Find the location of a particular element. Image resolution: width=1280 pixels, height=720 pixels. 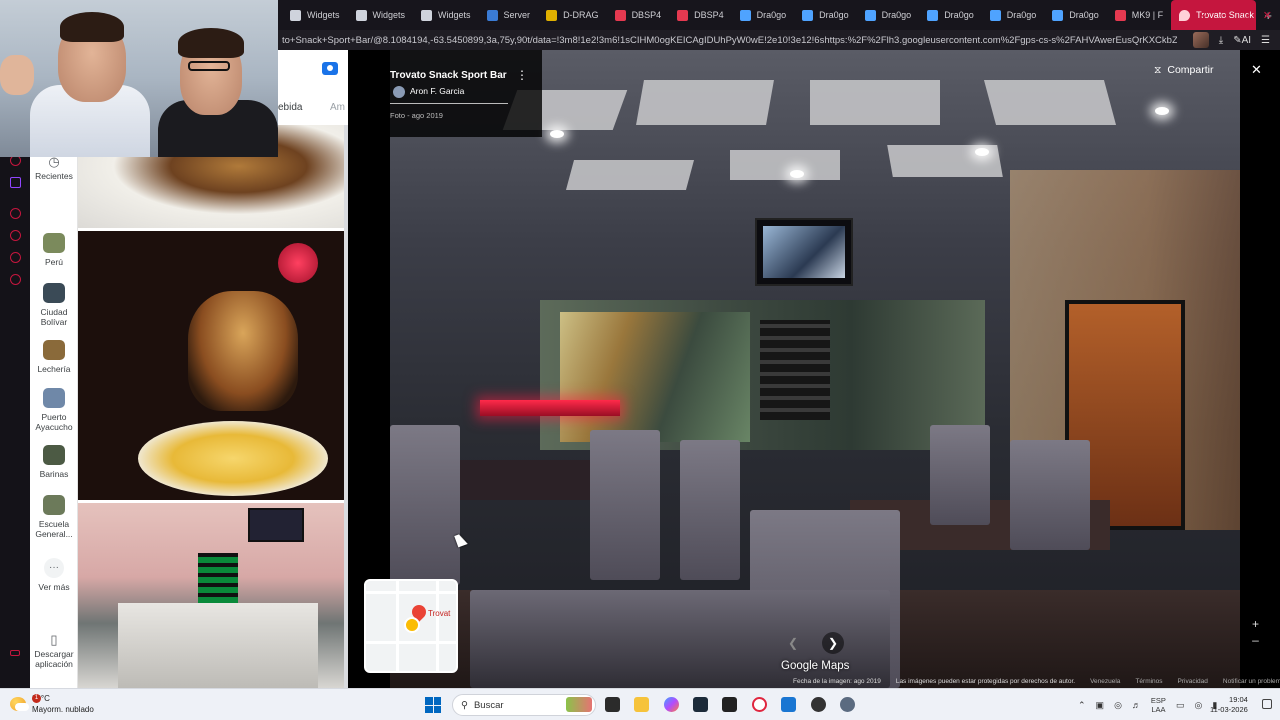

language-indicator: ESP LAA is located at coordinates (1158, 705).